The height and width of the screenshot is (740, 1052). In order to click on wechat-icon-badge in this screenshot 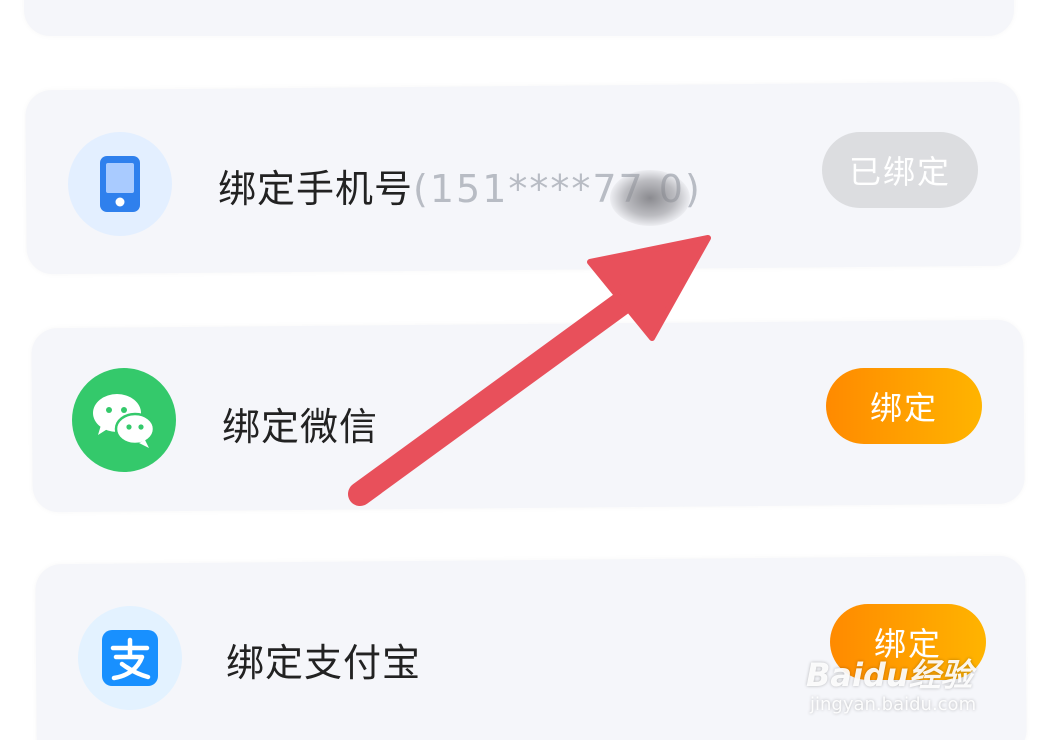, I will do `click(124, 420)`.